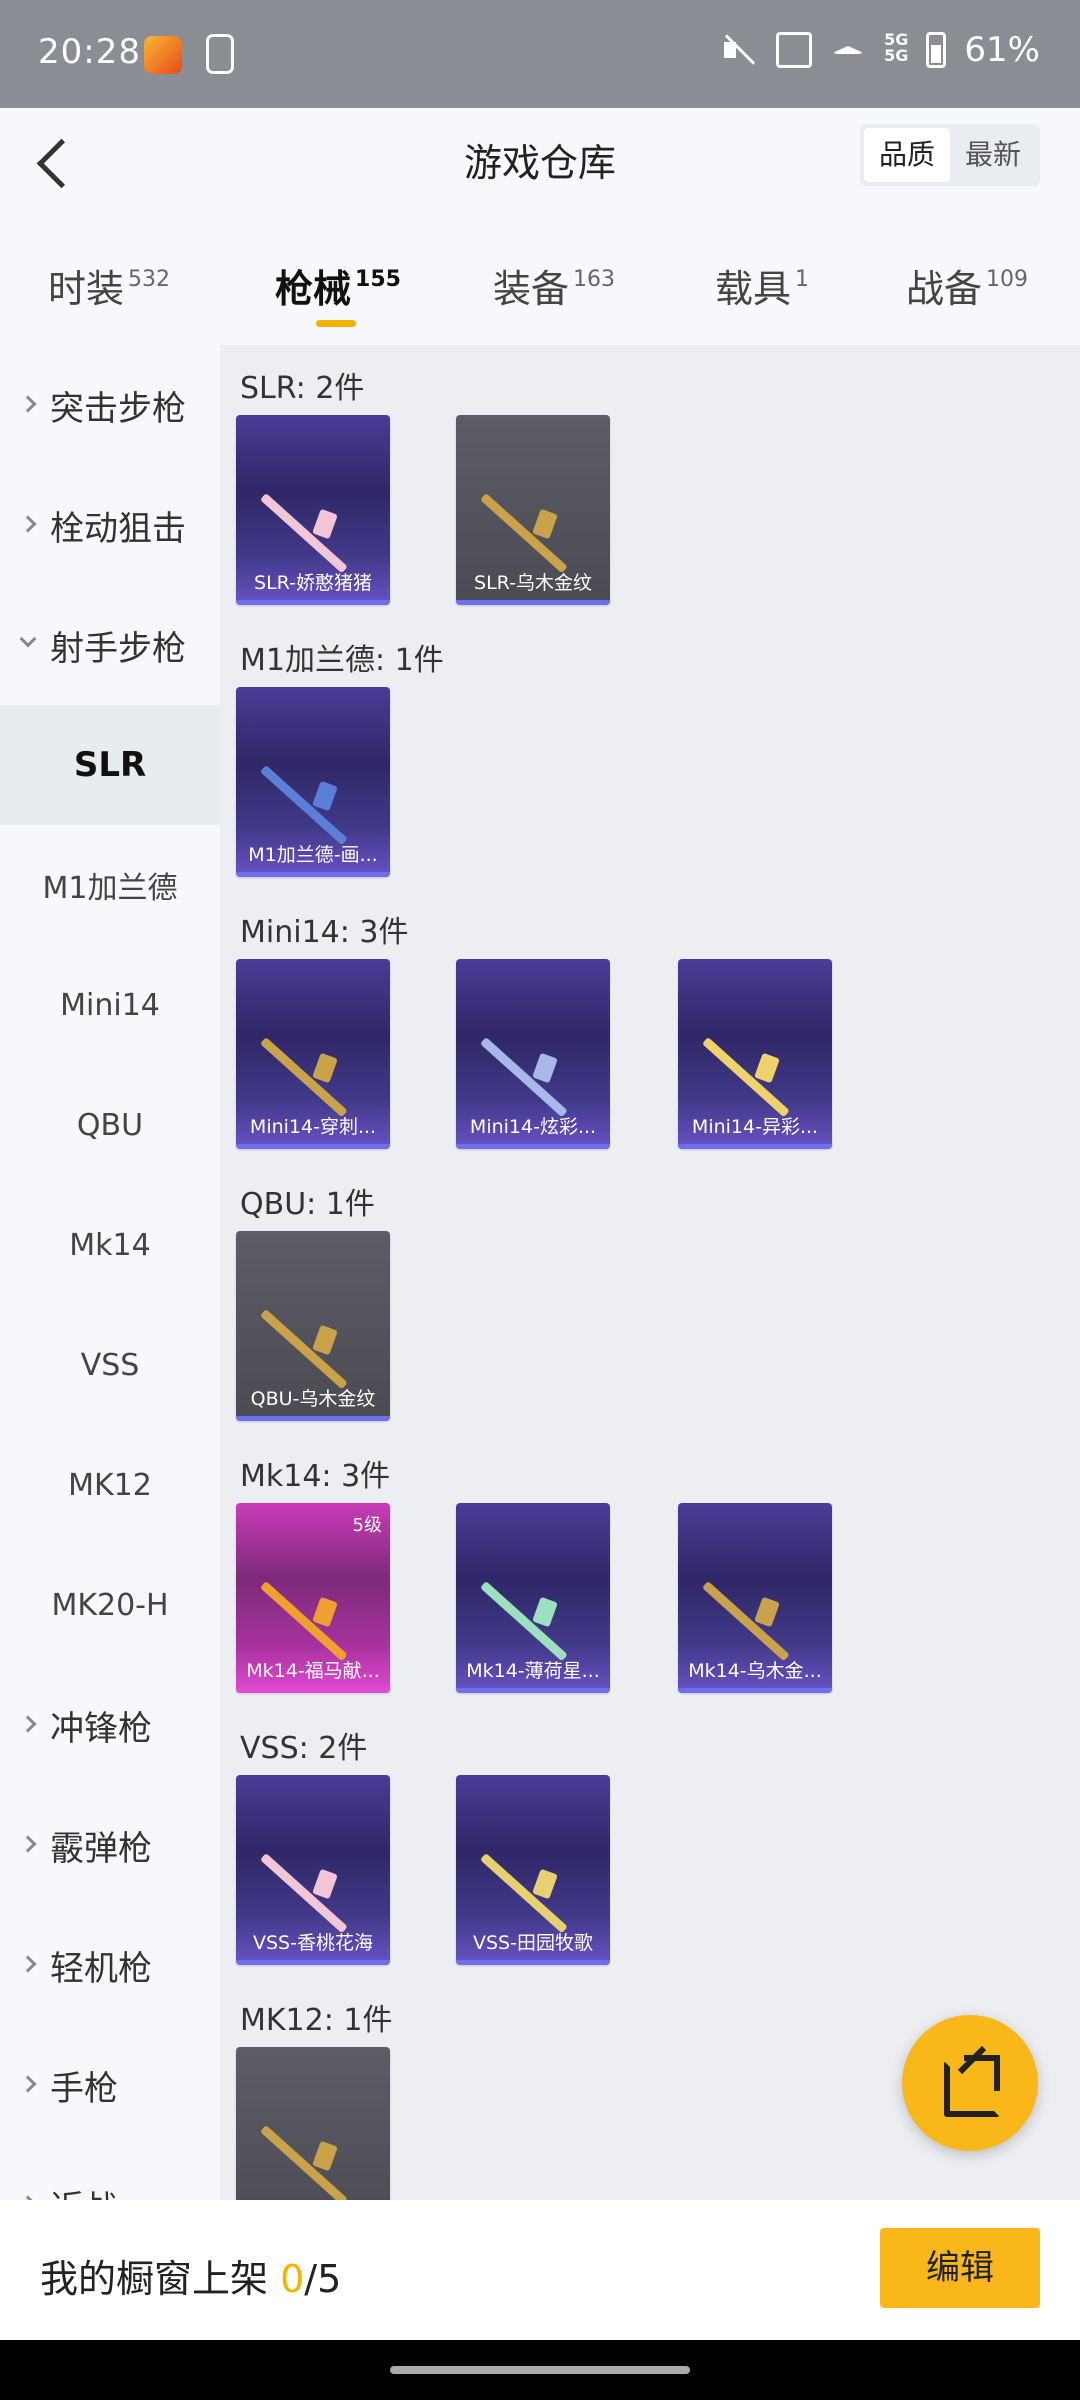  Describe the element at coordinates (324, 932) in the screenshot. I see `section-title: Mini14: 3件` at that location.